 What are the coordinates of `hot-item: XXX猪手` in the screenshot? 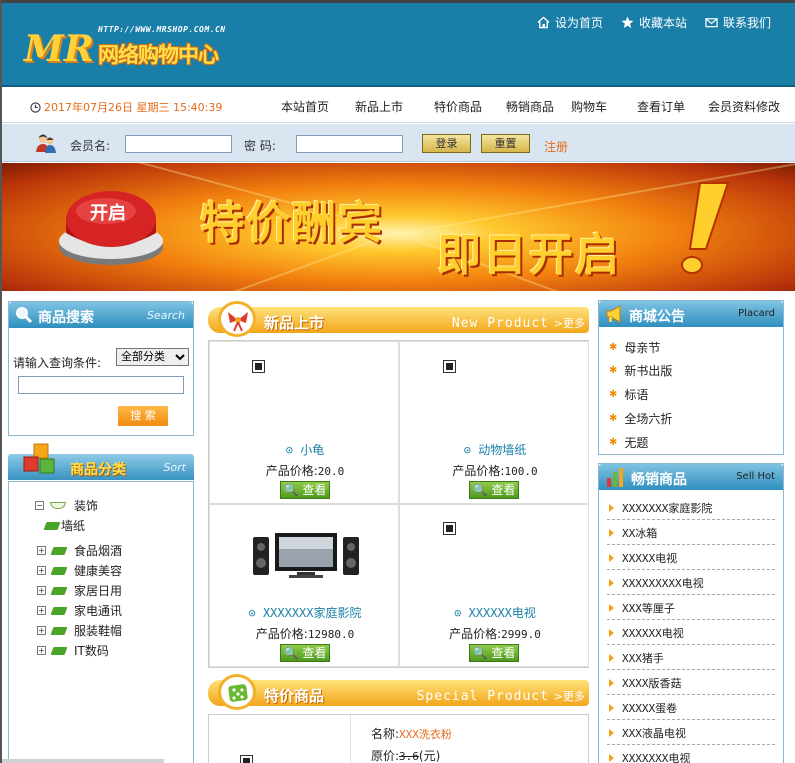 It's located at (636, 658).